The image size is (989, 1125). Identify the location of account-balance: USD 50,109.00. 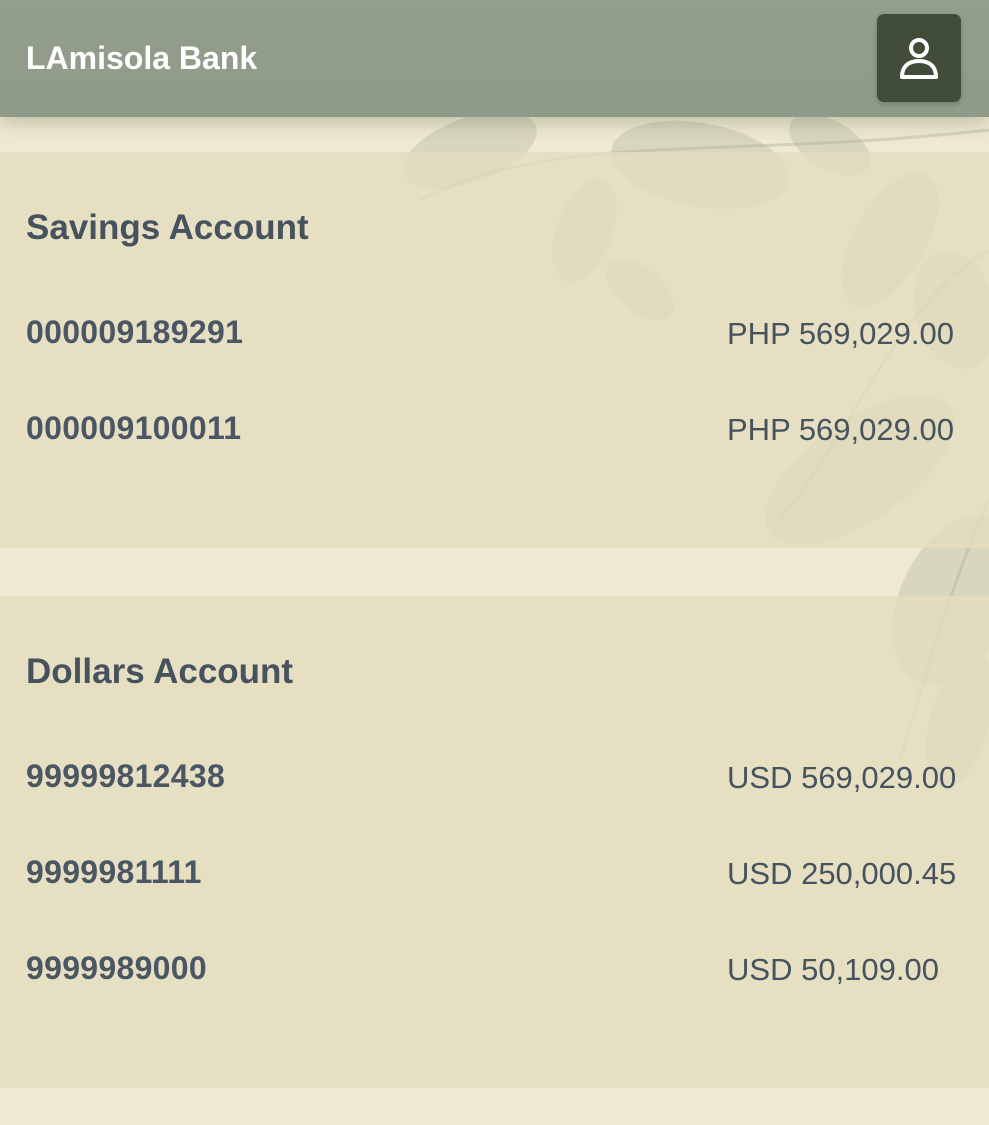
(852, 970).